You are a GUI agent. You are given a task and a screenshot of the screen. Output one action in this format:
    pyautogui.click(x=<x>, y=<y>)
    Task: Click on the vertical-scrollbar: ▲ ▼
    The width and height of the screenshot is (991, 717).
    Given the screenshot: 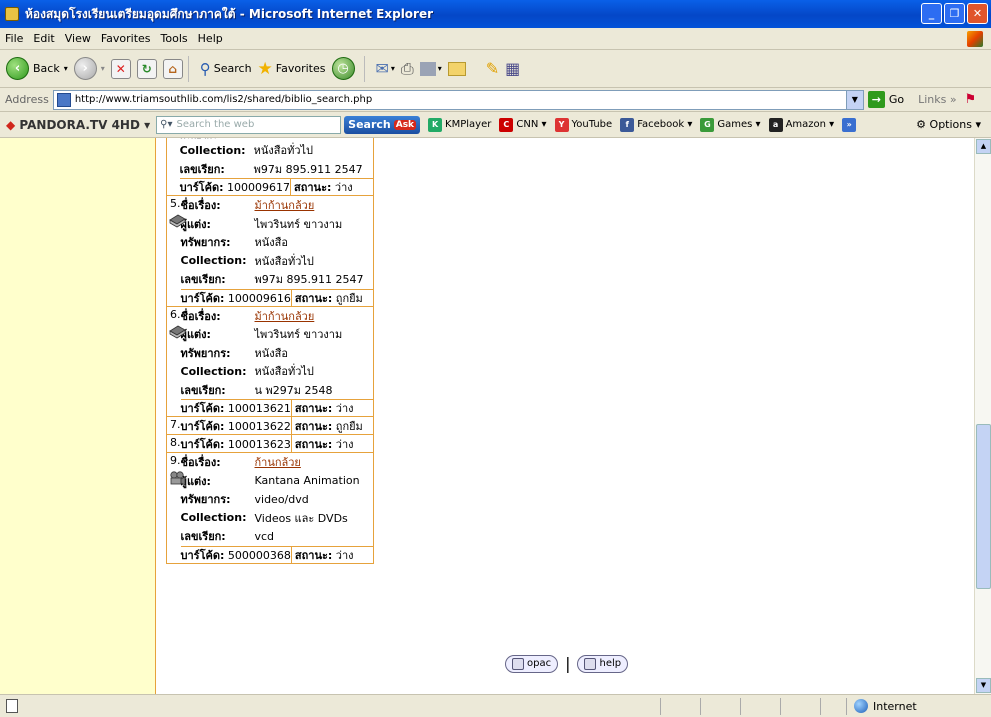 What is the action you would take?
    pyautogui.click(x=982, y=416)
    